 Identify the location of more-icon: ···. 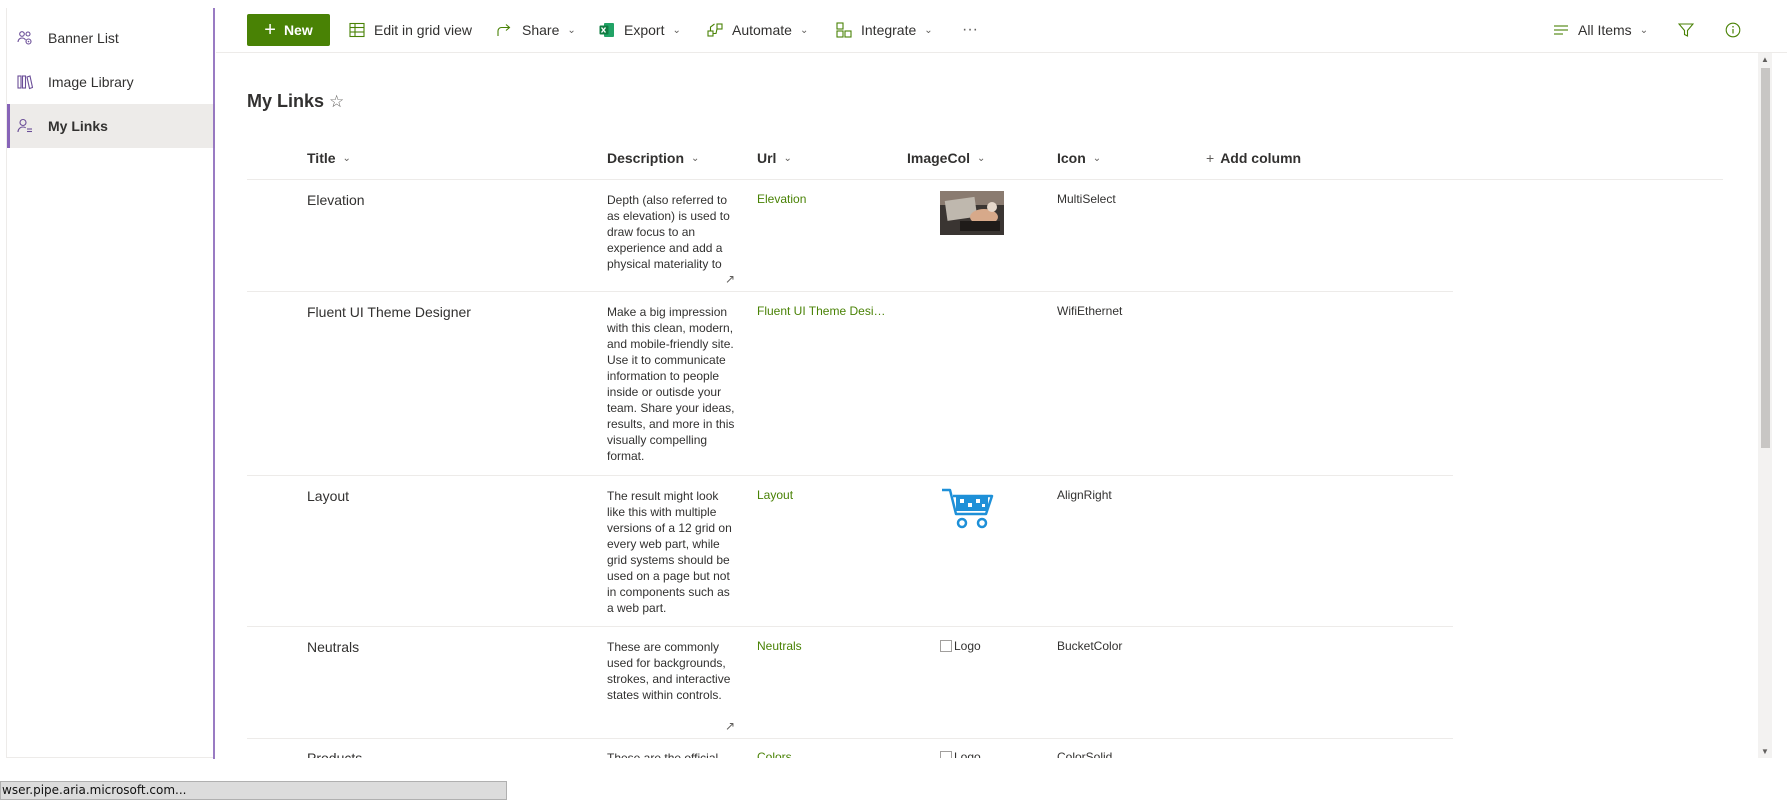
(970, 29).